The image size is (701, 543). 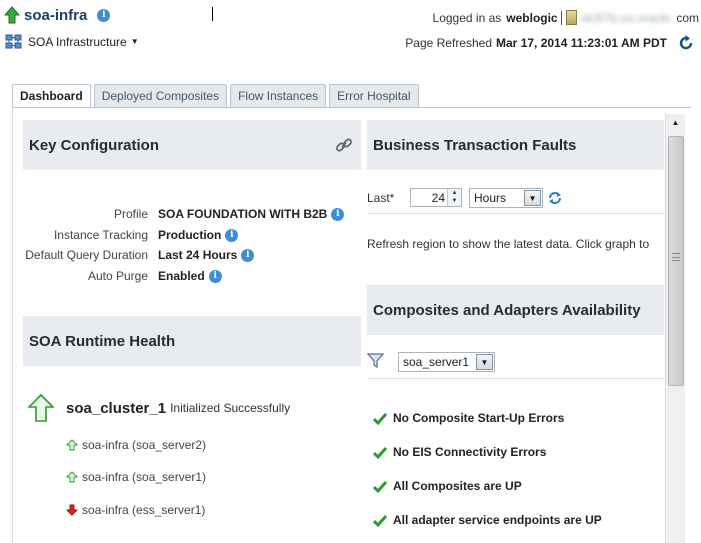 What do you see at coordinates (470, 452) in the screenshot?
I see `check-label: No EIS Connectivity Errors` at bounding box center [470, 452].